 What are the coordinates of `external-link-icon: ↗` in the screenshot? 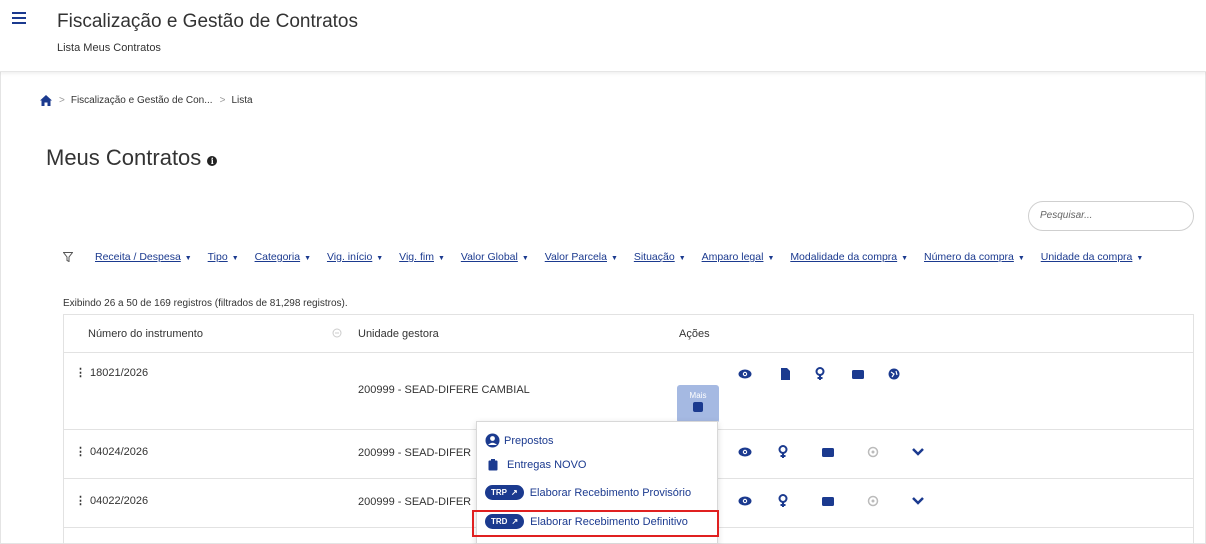 It's located at (514, 492).